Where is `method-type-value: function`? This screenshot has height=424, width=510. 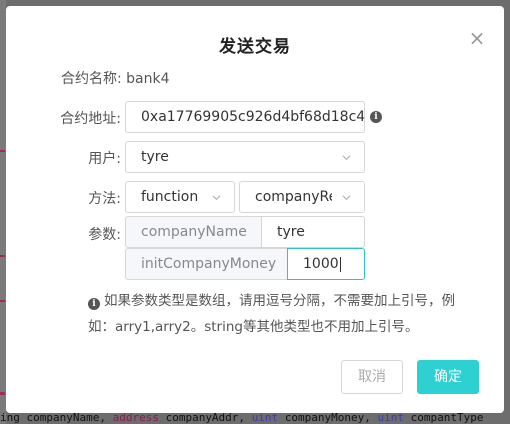
method-type-value: function is located at coordinates (170, 197).